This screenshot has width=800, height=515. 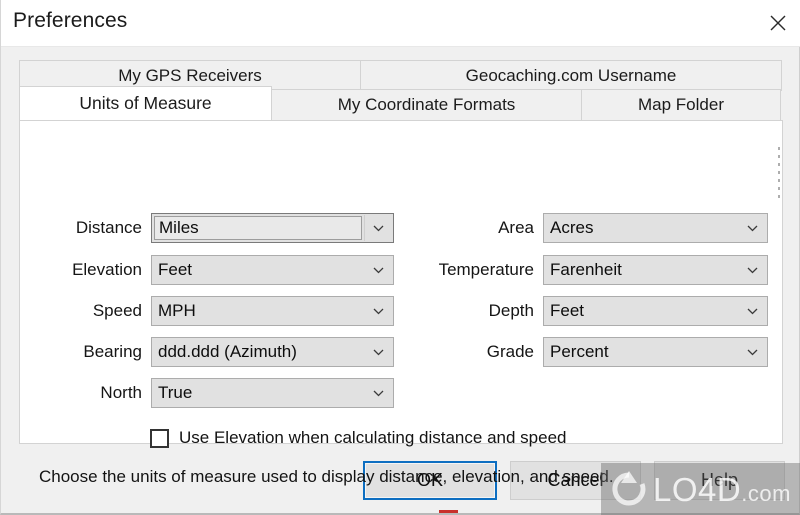 What do you see at coordinates (272, 270) in the screenshot?
I see `combobox-elevation: Feet` at bounding box center [272, 270].